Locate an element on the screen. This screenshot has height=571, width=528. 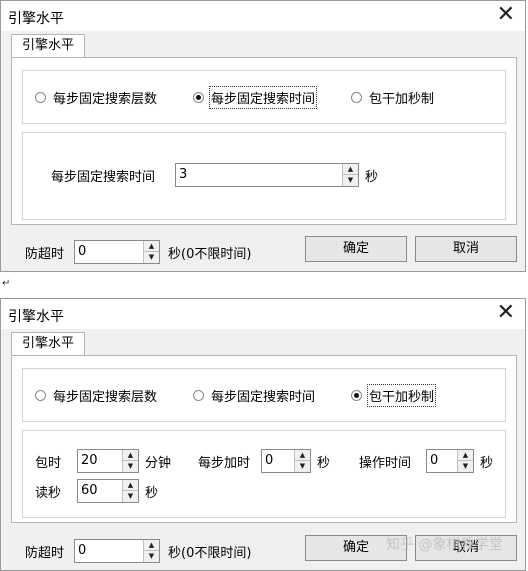
fixed-time-spinner: 3 ▲ ▼ is located at coordinates (267, 175).